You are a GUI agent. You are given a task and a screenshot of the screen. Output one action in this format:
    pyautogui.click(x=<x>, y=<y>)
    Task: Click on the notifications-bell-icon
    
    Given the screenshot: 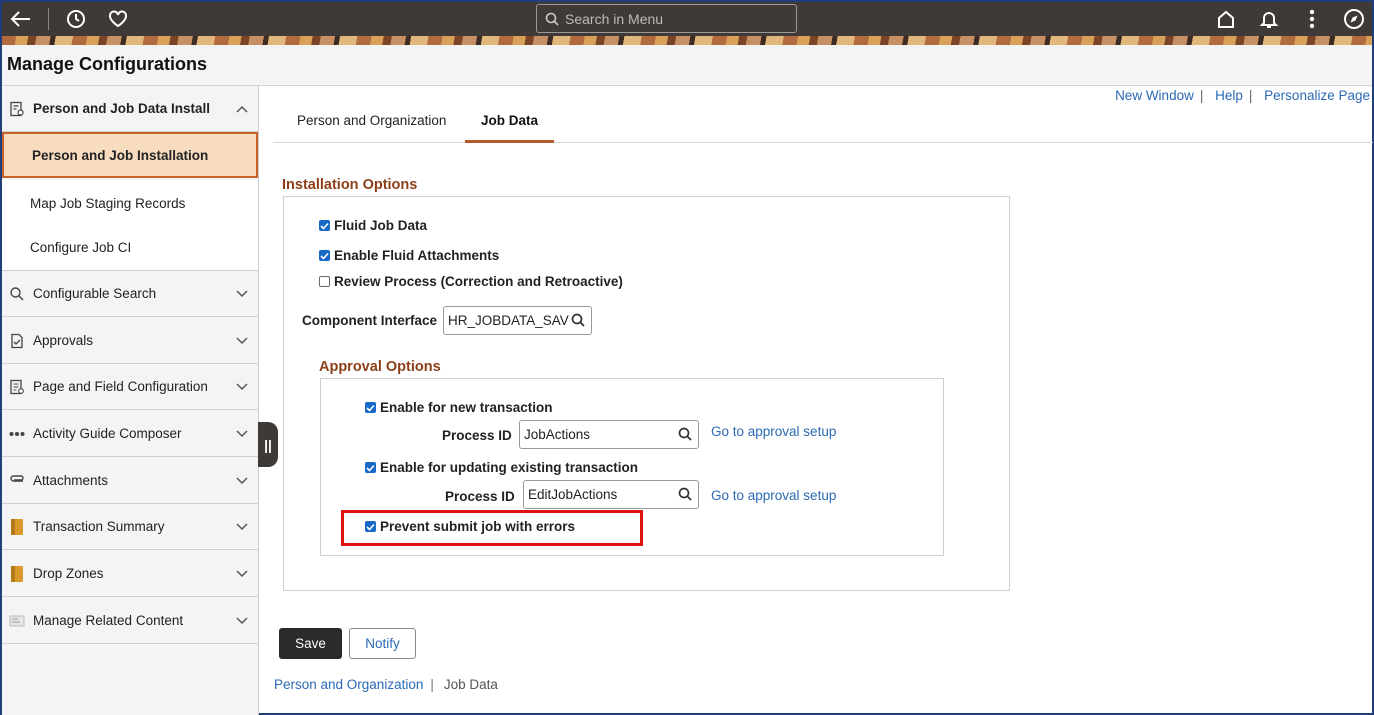 What is the action you would take?
    pyautogui.click(x=1269, y=19)
    